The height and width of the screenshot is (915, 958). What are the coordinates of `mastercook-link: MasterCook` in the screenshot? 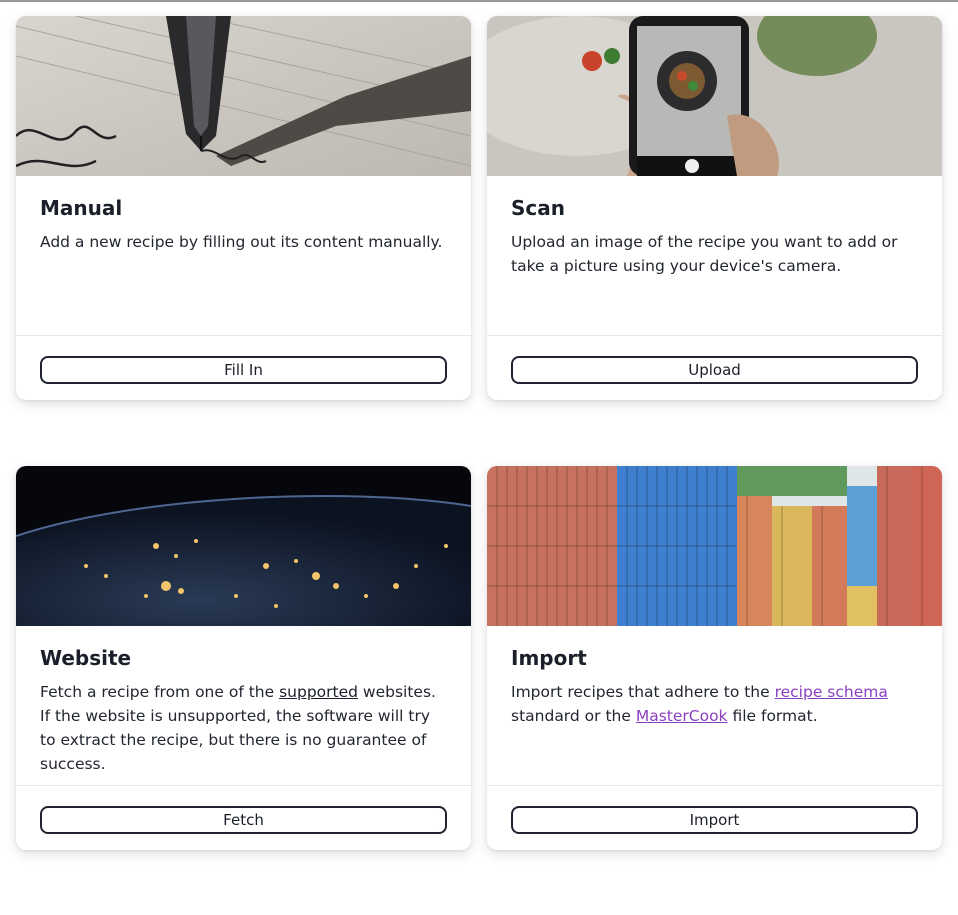 It's located at (682, 716).